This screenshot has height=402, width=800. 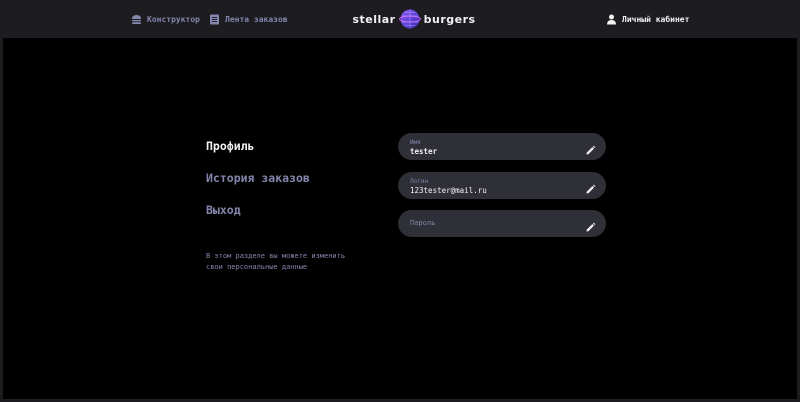 I want to click on list-icon, so click(x=214, y=19).